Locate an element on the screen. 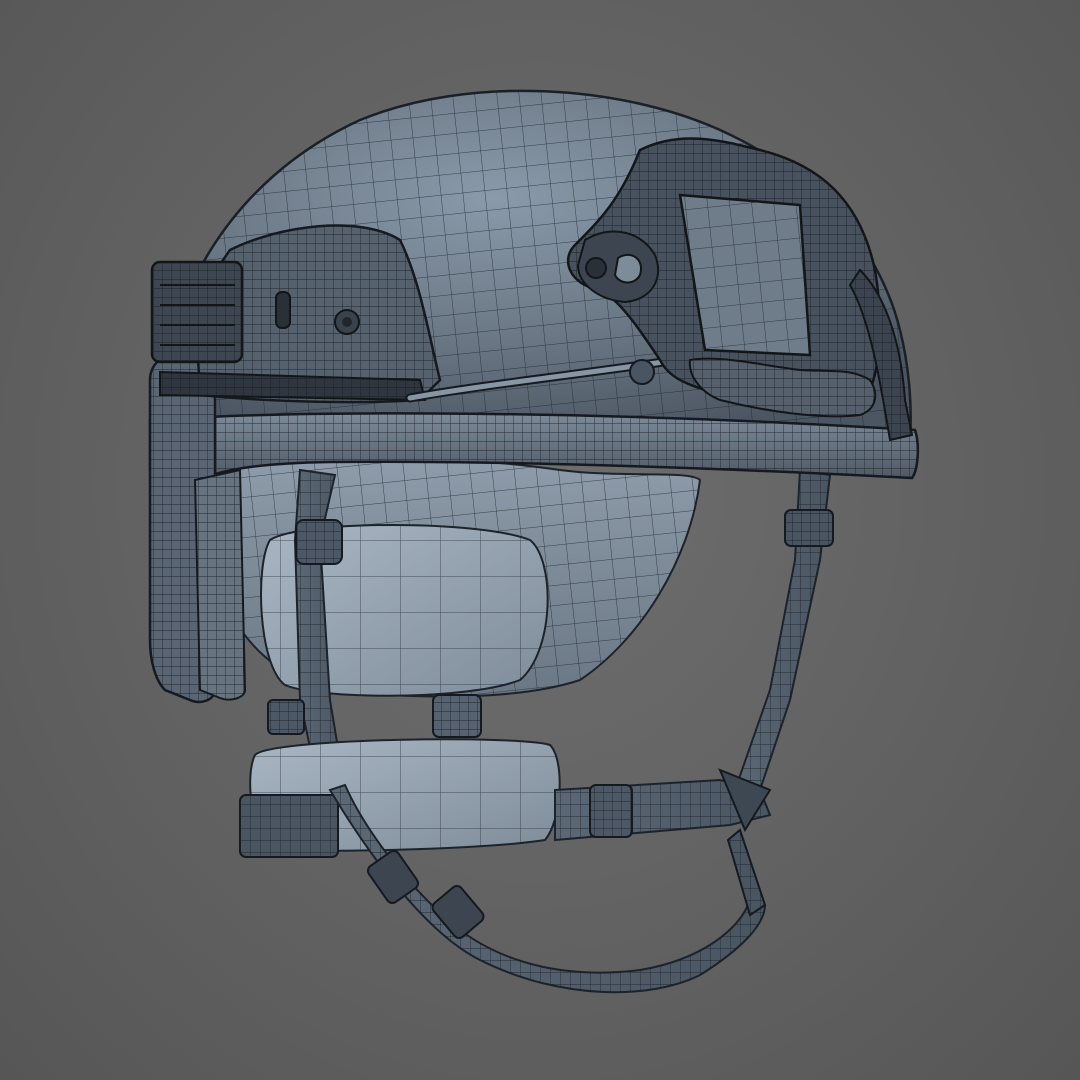 The width and height of the screenshot is (1080, 1080). nape-pad is located at coordinates (400, 798).